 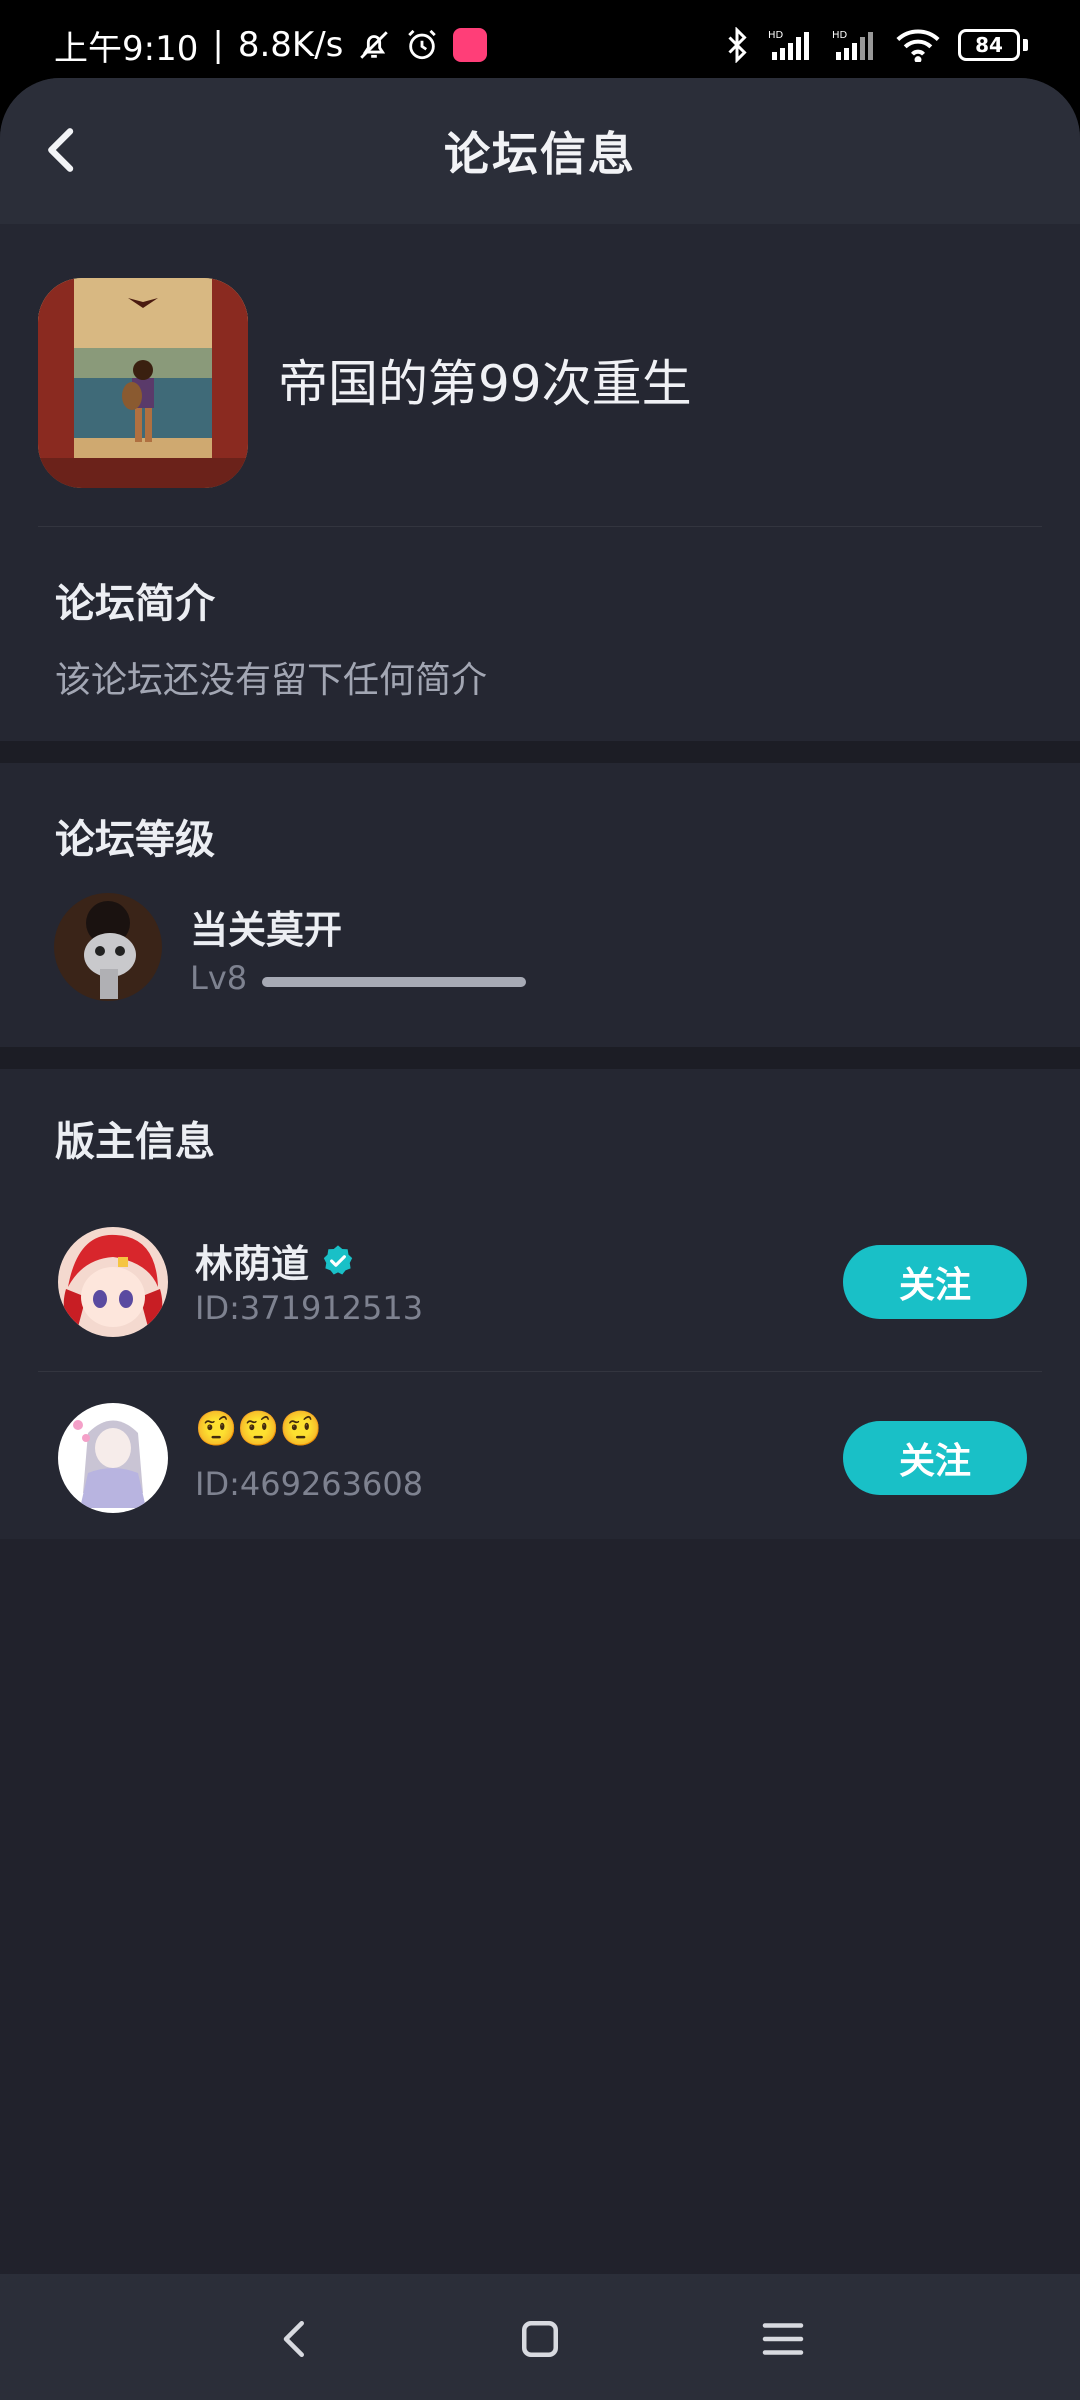 I want to click on level-progress-fill, so click(x=394, y=982).